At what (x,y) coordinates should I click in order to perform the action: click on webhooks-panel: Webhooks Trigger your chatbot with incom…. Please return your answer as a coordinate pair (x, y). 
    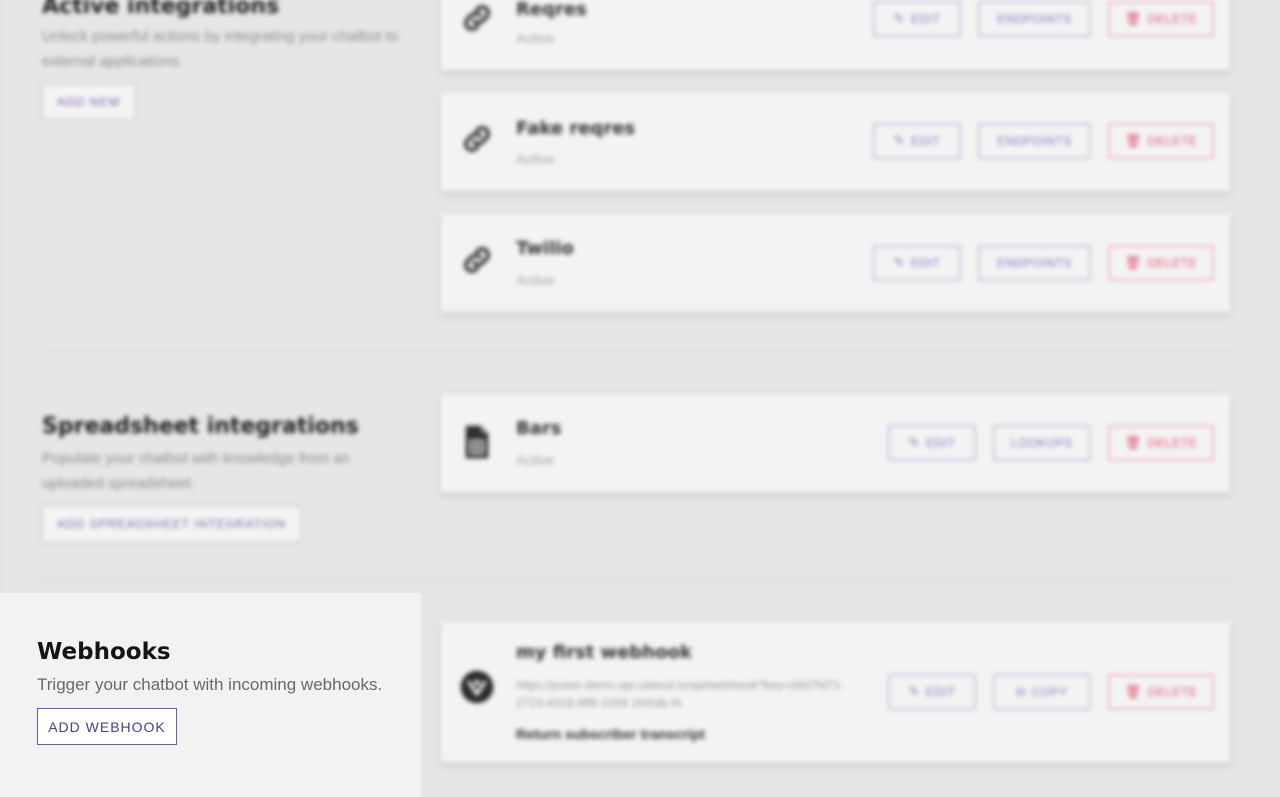
    Looking at the image, I should click on (210, 695).